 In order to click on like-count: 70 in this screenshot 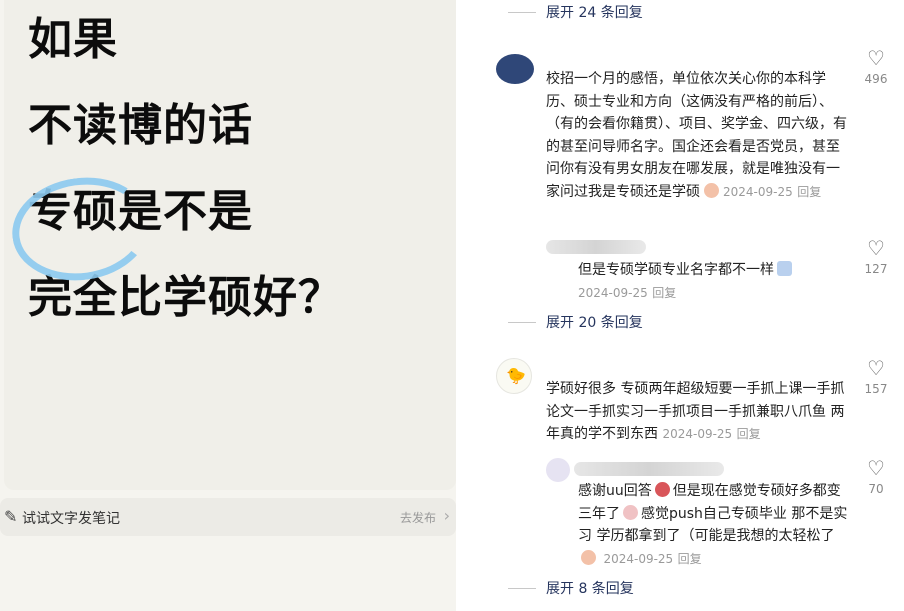, I will do `click(876, 489)`.